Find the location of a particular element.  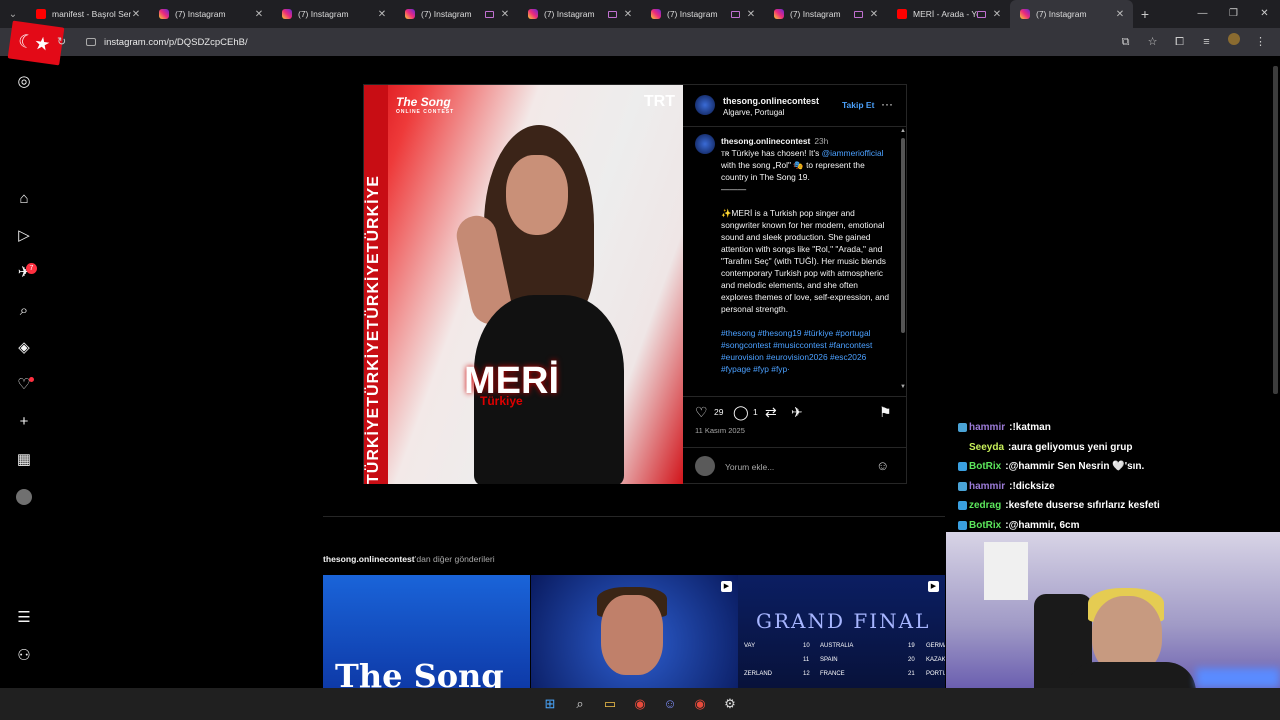

scoreboard-cell: AUSTRALIA is located at coordinates (837, 646).